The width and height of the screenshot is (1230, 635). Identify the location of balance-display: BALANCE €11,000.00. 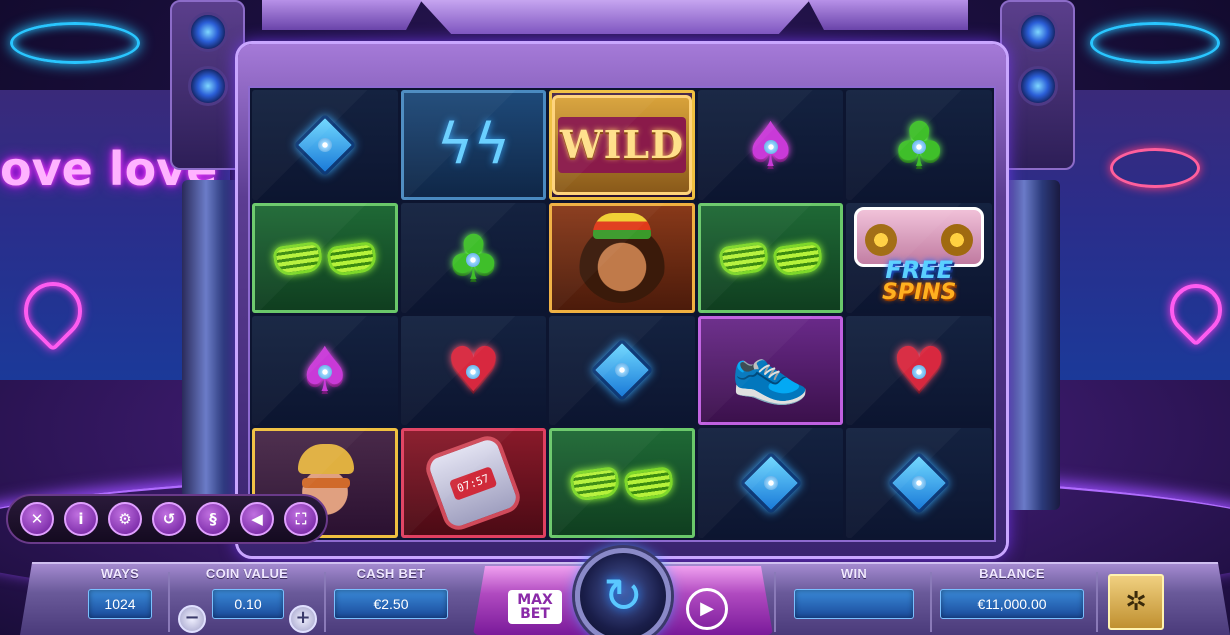
(1012, 592).